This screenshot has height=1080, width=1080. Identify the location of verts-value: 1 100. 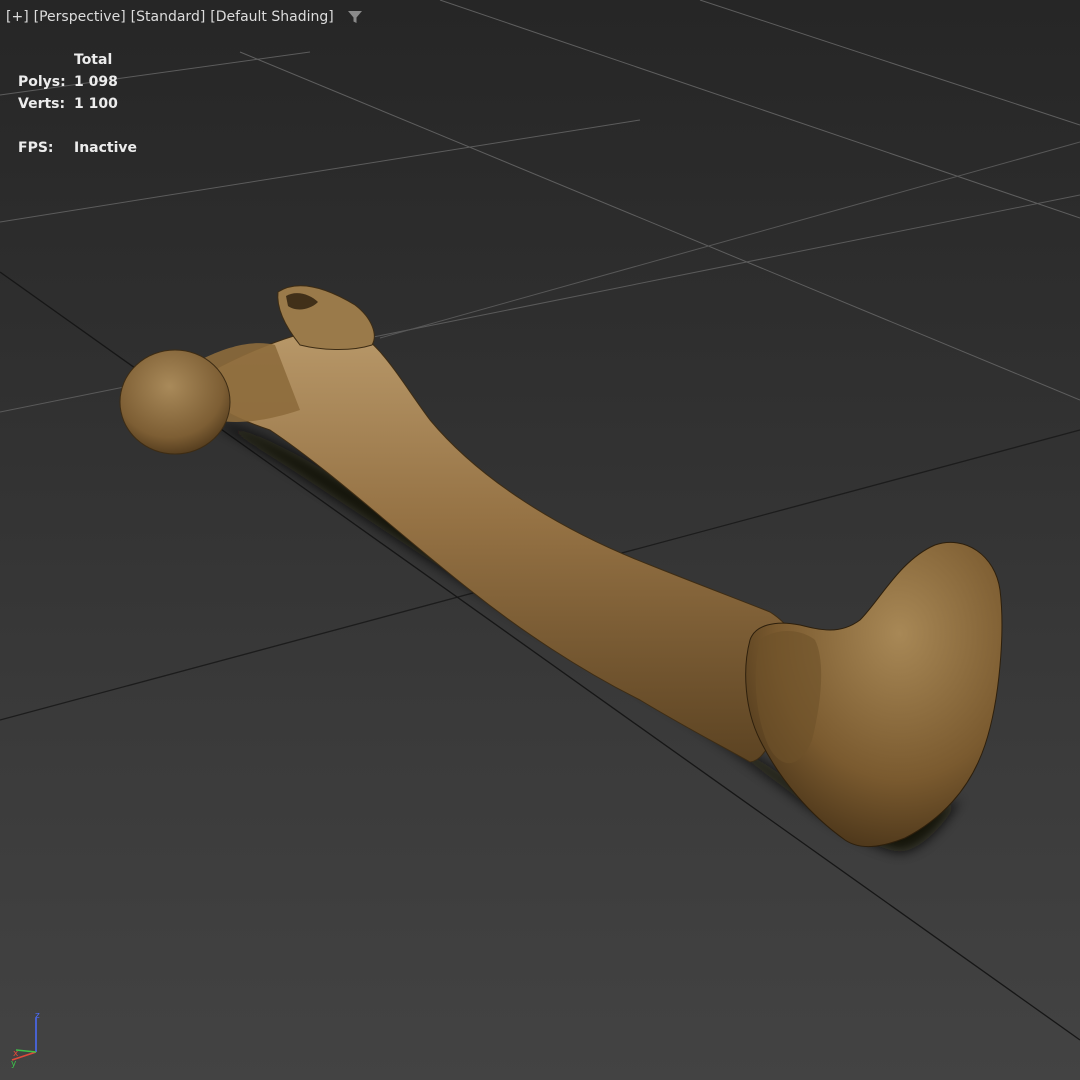
(96, 104).